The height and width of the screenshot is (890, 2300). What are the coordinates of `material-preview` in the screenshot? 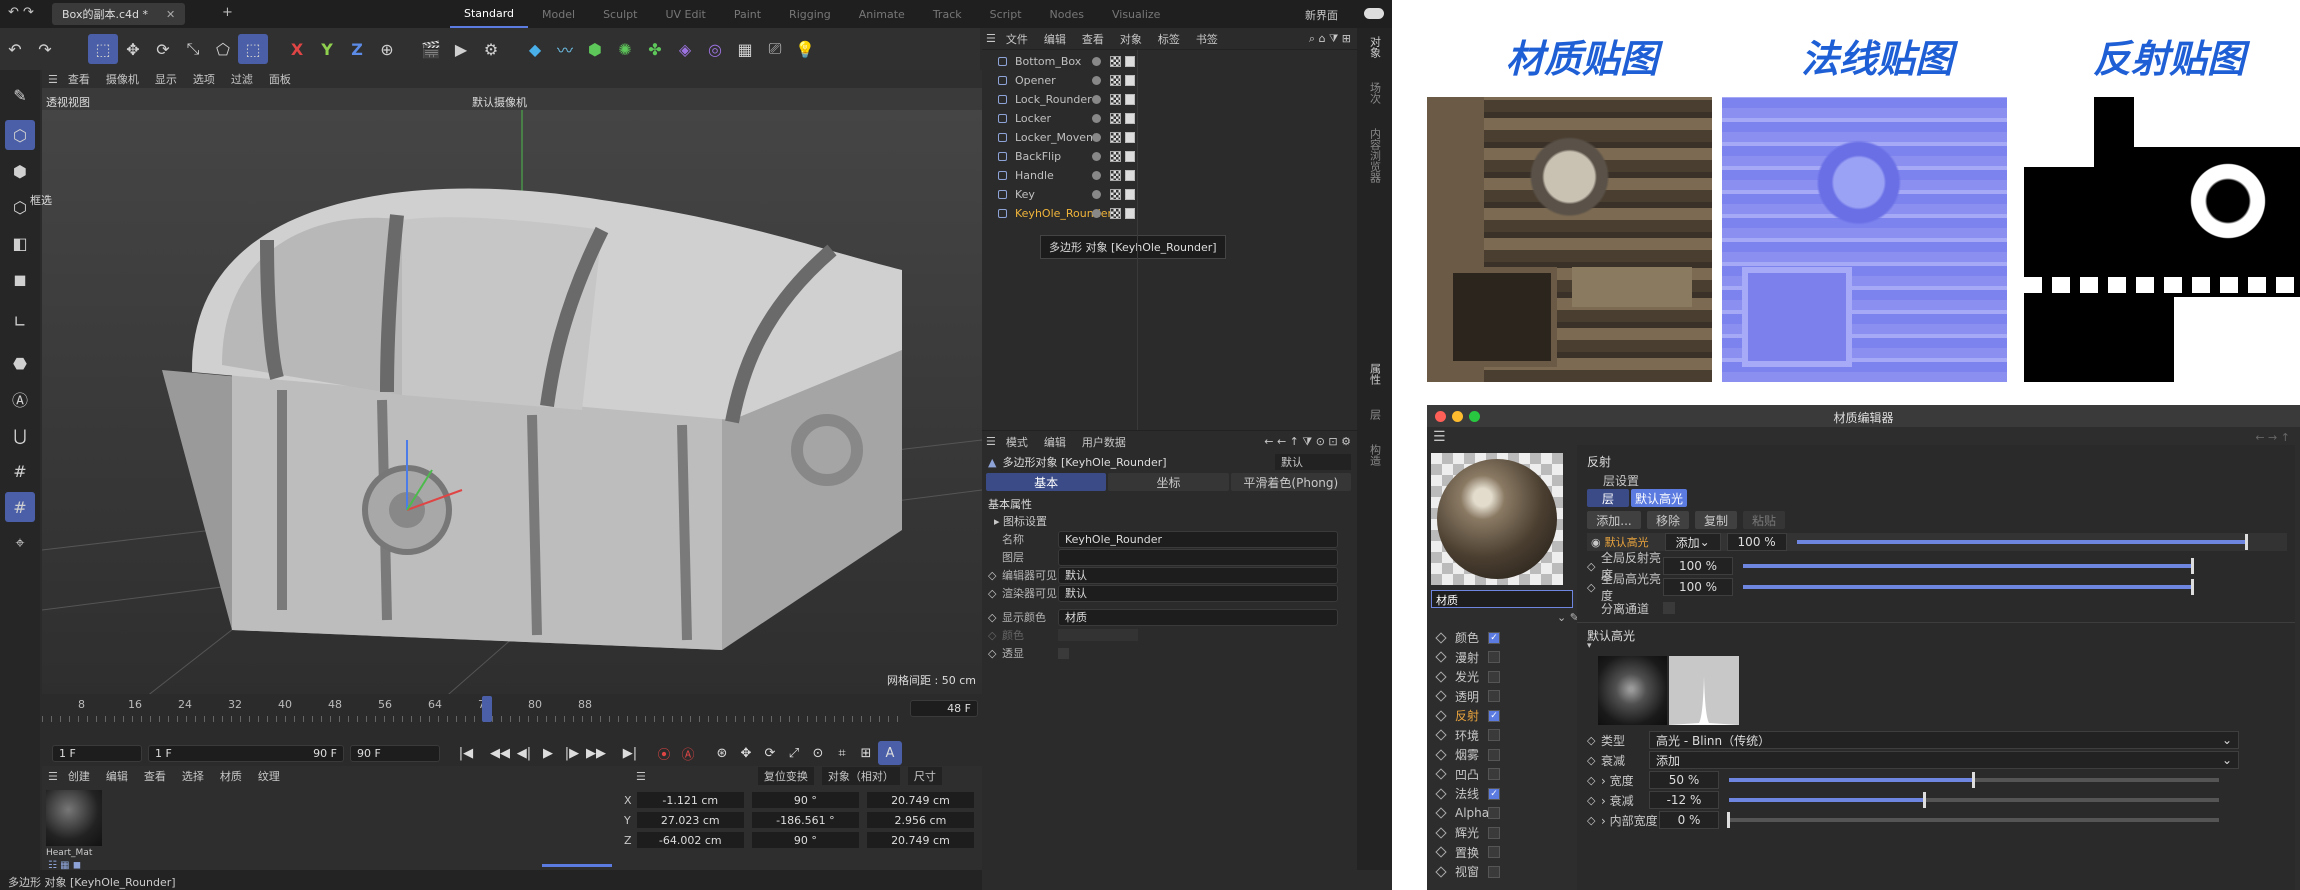 It's located at (1497, 519).